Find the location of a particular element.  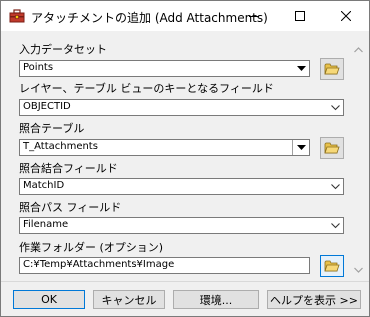

maximize-icon is located at coordinates (300, 16).